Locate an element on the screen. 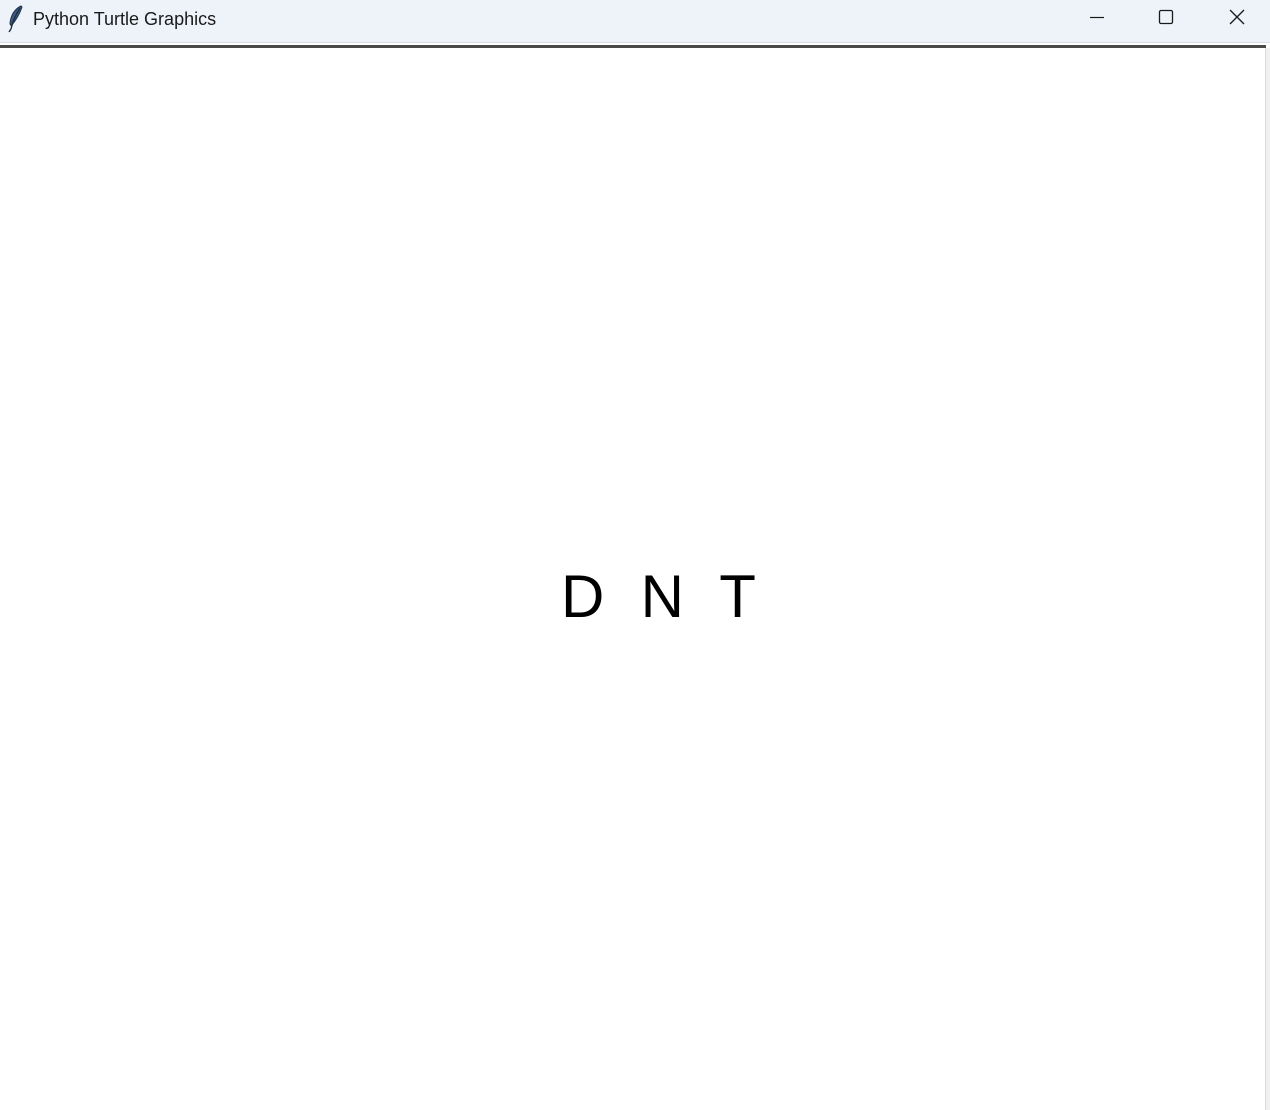 This screenshot has height=1110, width=1270. feather-icon is located at coordinates (16, 19).